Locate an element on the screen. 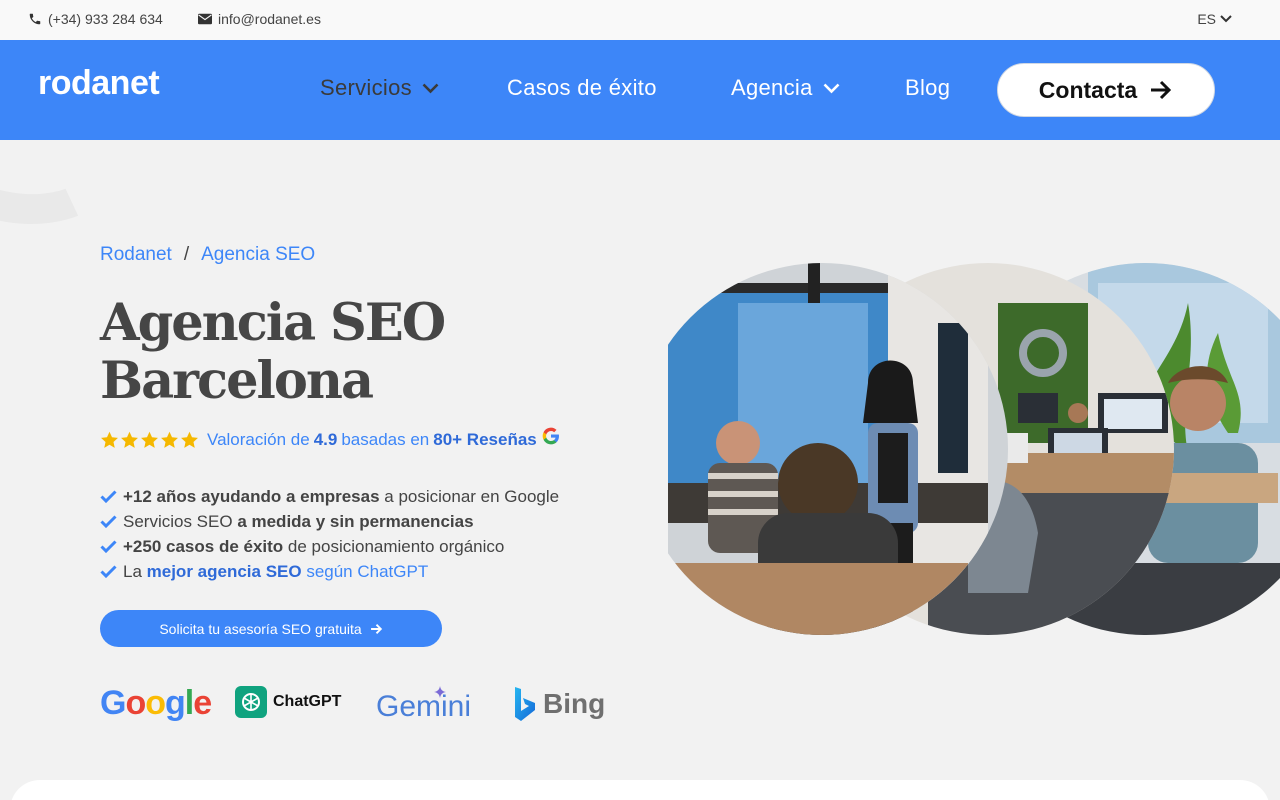 Image resolution: width=1280 pixels, height=800 pixels. list-item: La mejor agencia SEO según ChatGPT is located at coordinates (329, 571).